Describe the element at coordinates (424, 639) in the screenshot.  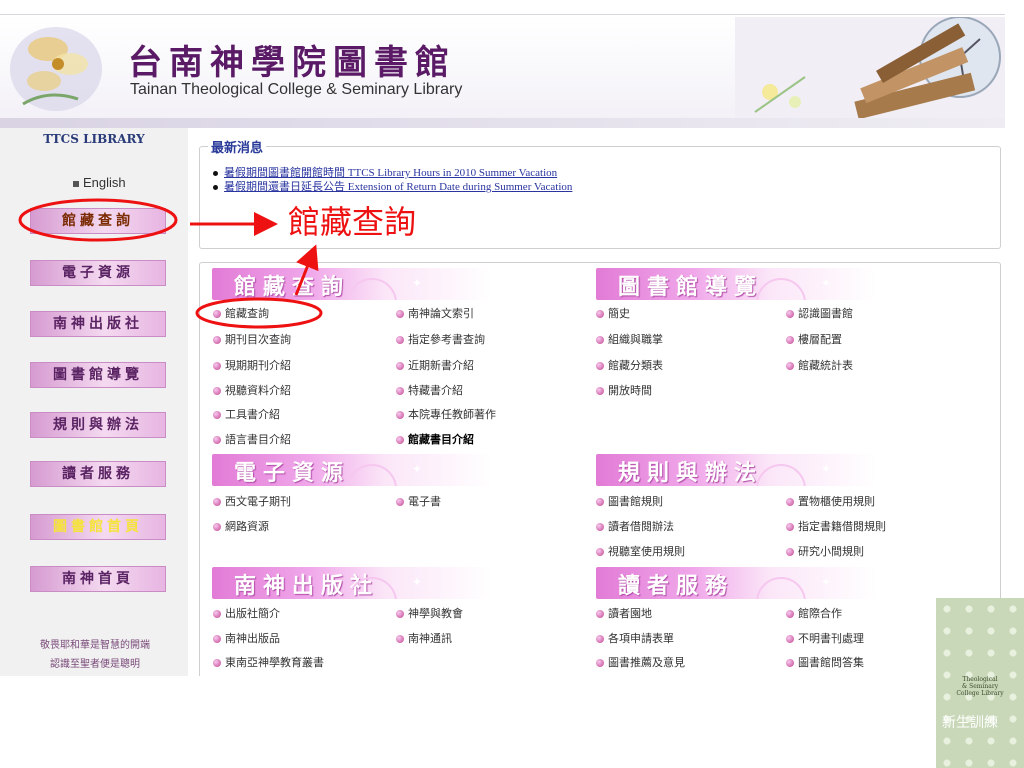
I see `link-newsletter: 南神通訊` at that location.